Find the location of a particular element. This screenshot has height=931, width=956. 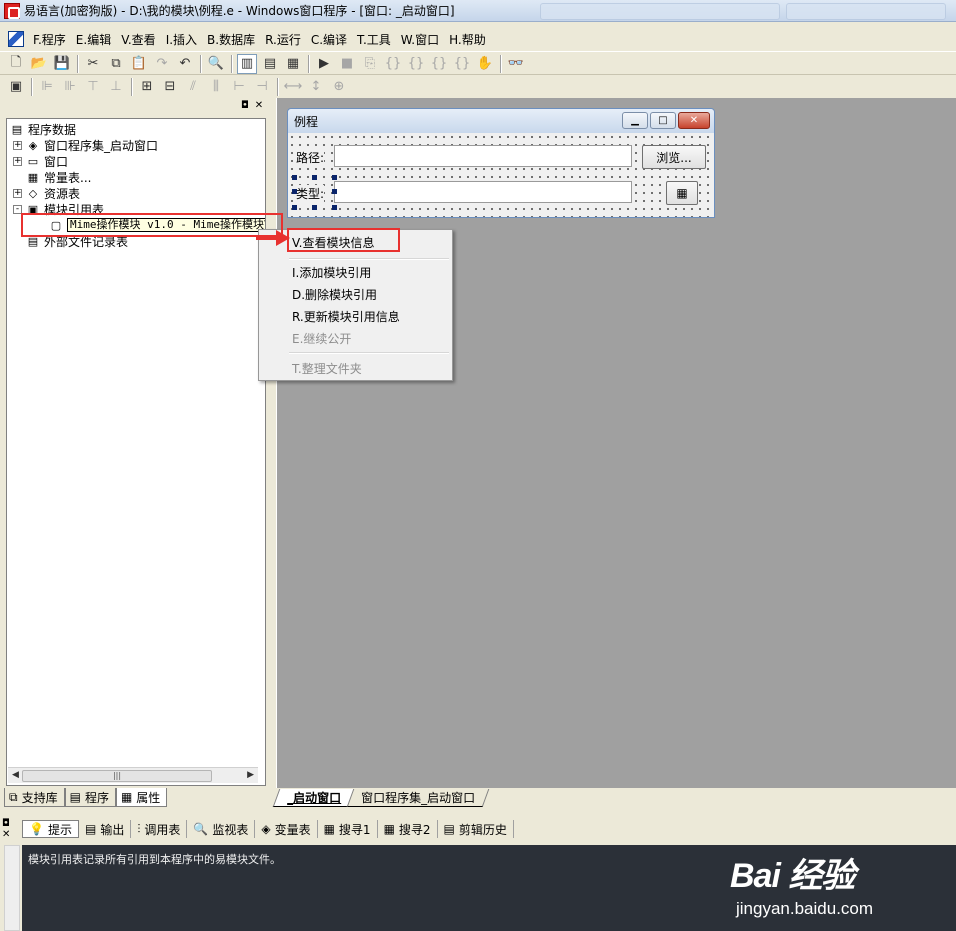

menu-tools: T.工具 is located at coordinates (374, 39).